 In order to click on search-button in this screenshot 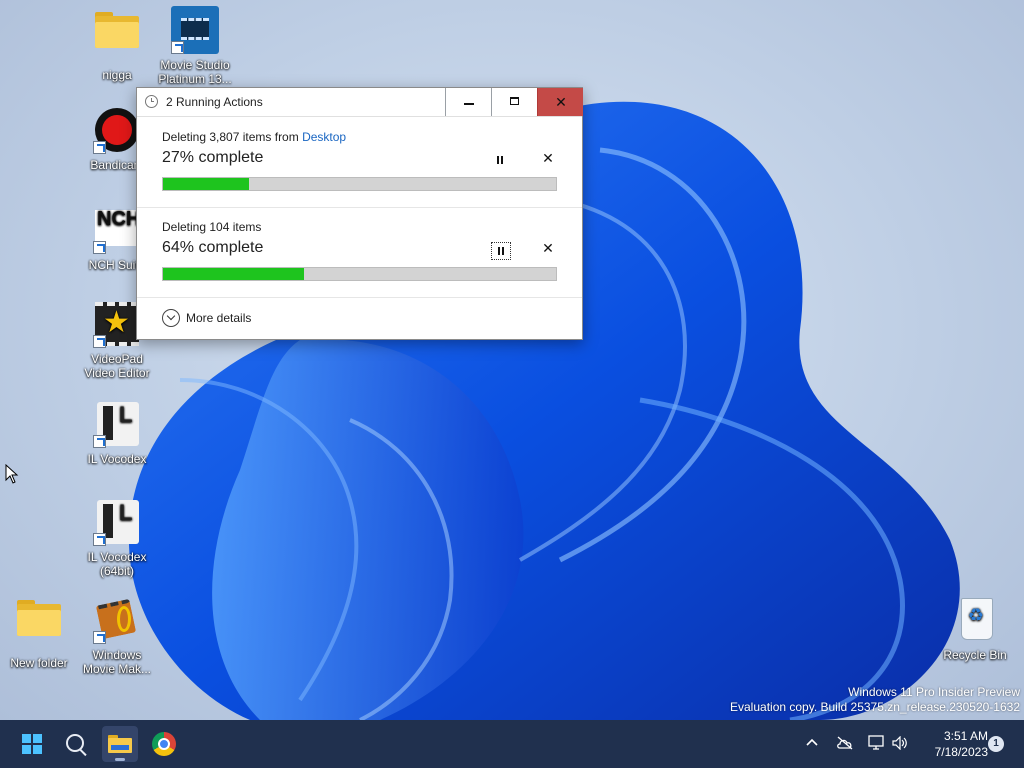, I will do `click(76, 744)`.